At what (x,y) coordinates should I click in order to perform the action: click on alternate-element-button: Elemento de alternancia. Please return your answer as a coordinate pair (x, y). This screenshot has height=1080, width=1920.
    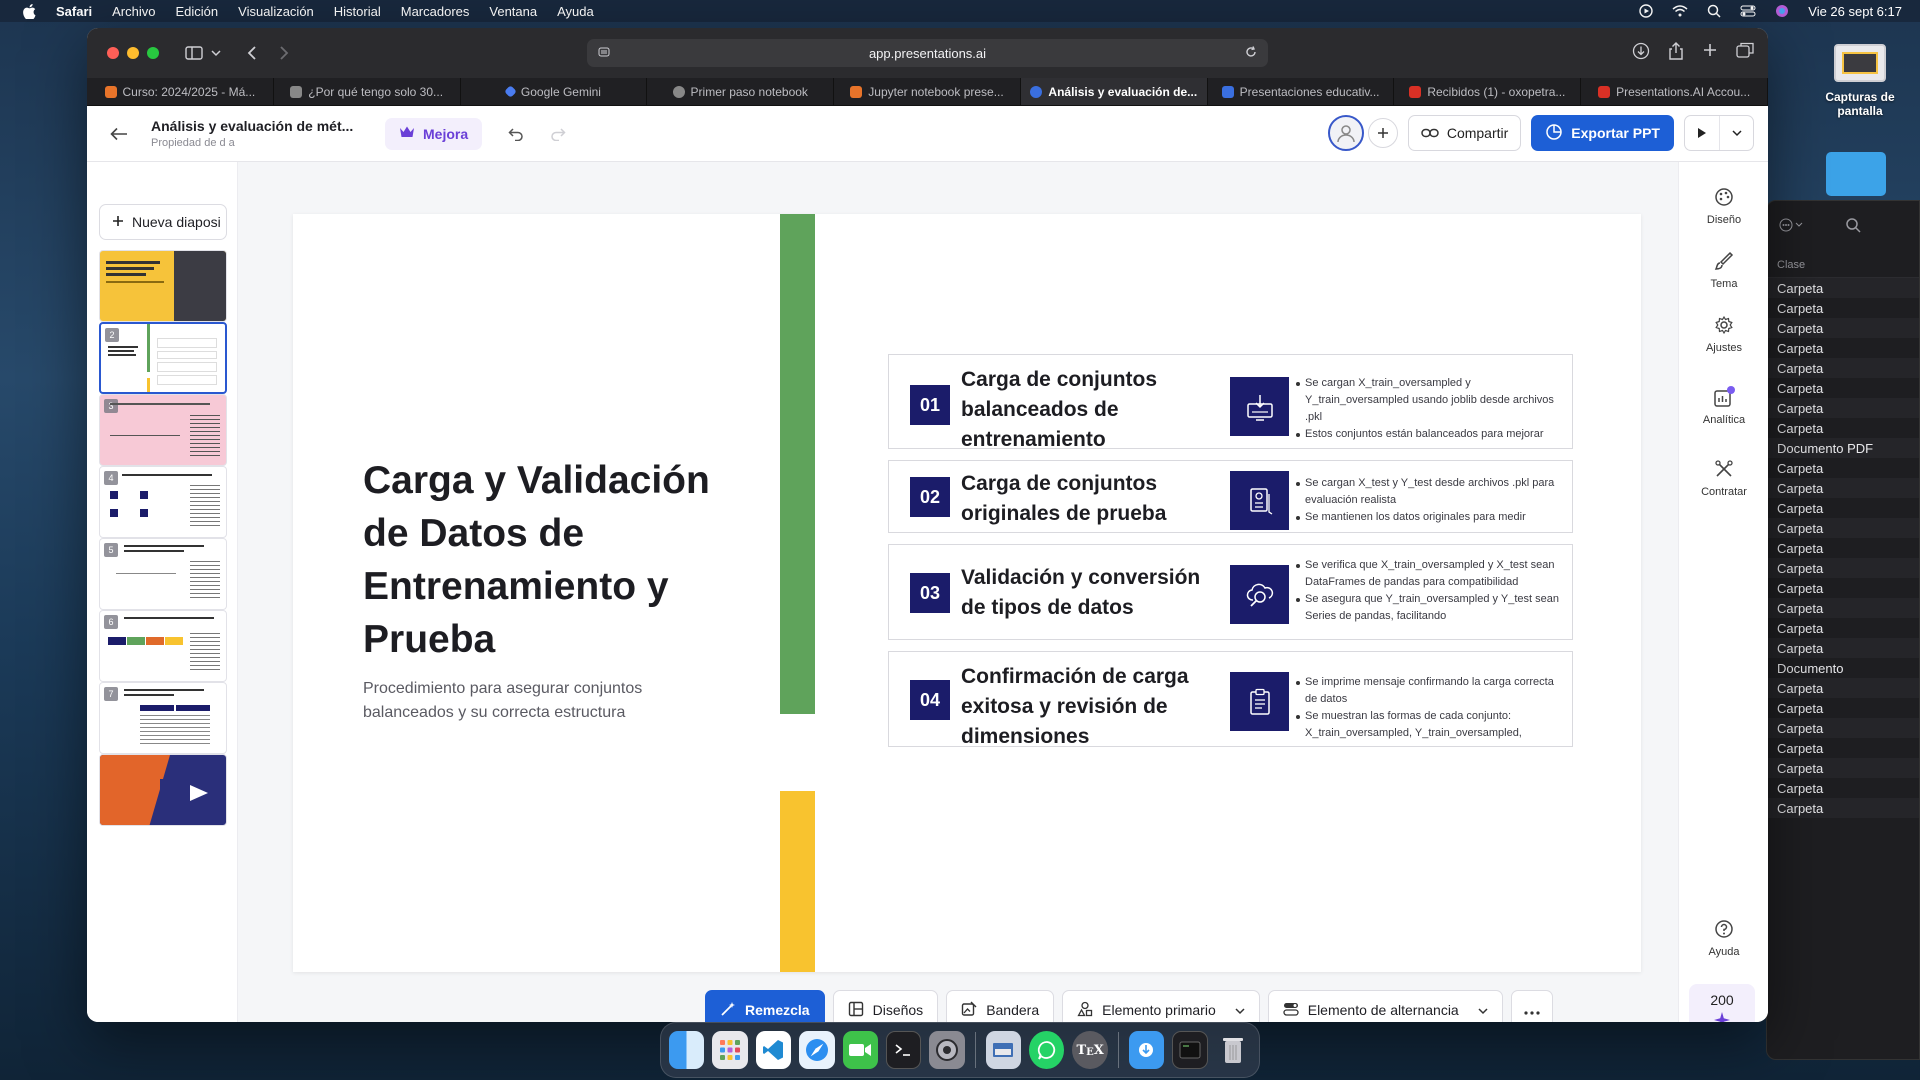
    Looking at the image, I should click on (1385, 1006).